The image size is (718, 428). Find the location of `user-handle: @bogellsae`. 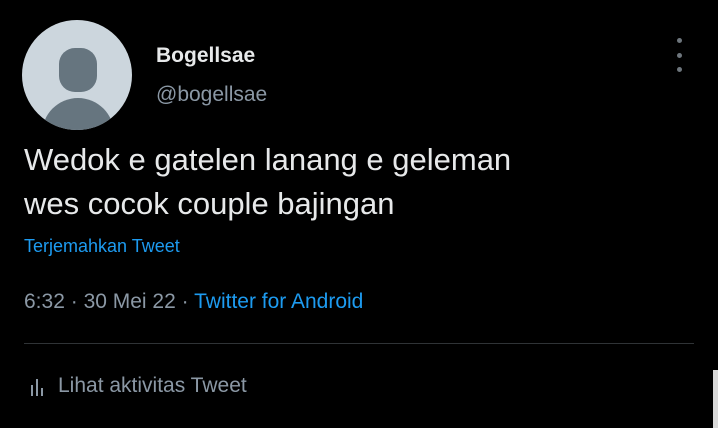

user-handle: @bogellsae is located at coordinates (211, 95).